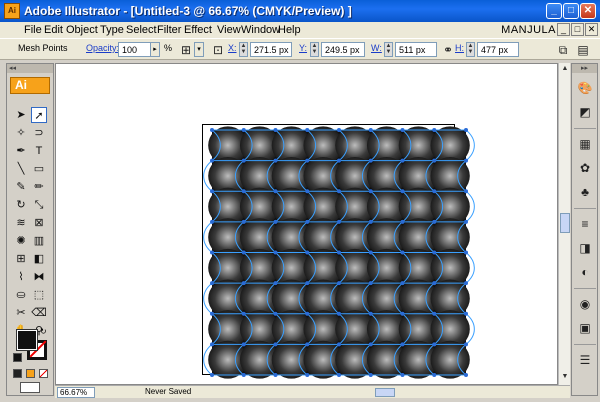 Image resolution: width=600 pixels, height=402 pixels. Describe the element at coordinates (30, 85) in the screenshot. I see `ai-logo: Ai` at that location.